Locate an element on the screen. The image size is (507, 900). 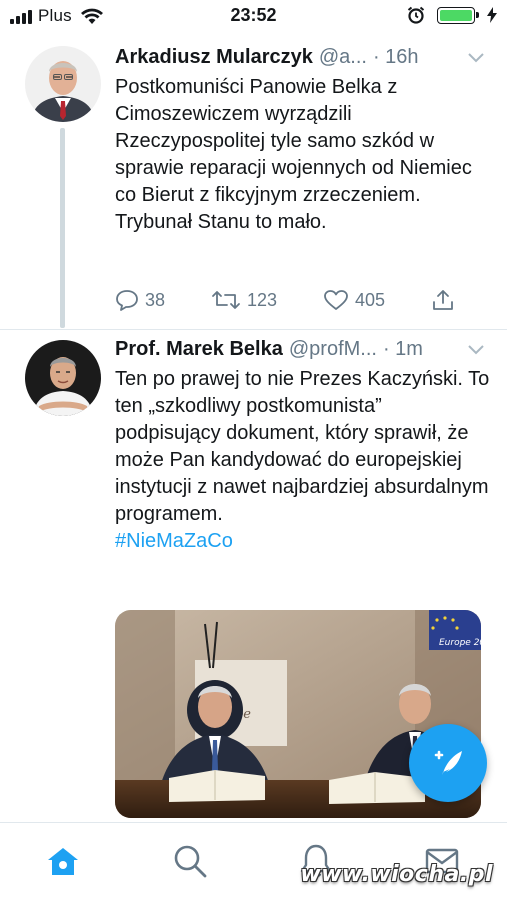
tab-home is located at coordinates (63, 861).